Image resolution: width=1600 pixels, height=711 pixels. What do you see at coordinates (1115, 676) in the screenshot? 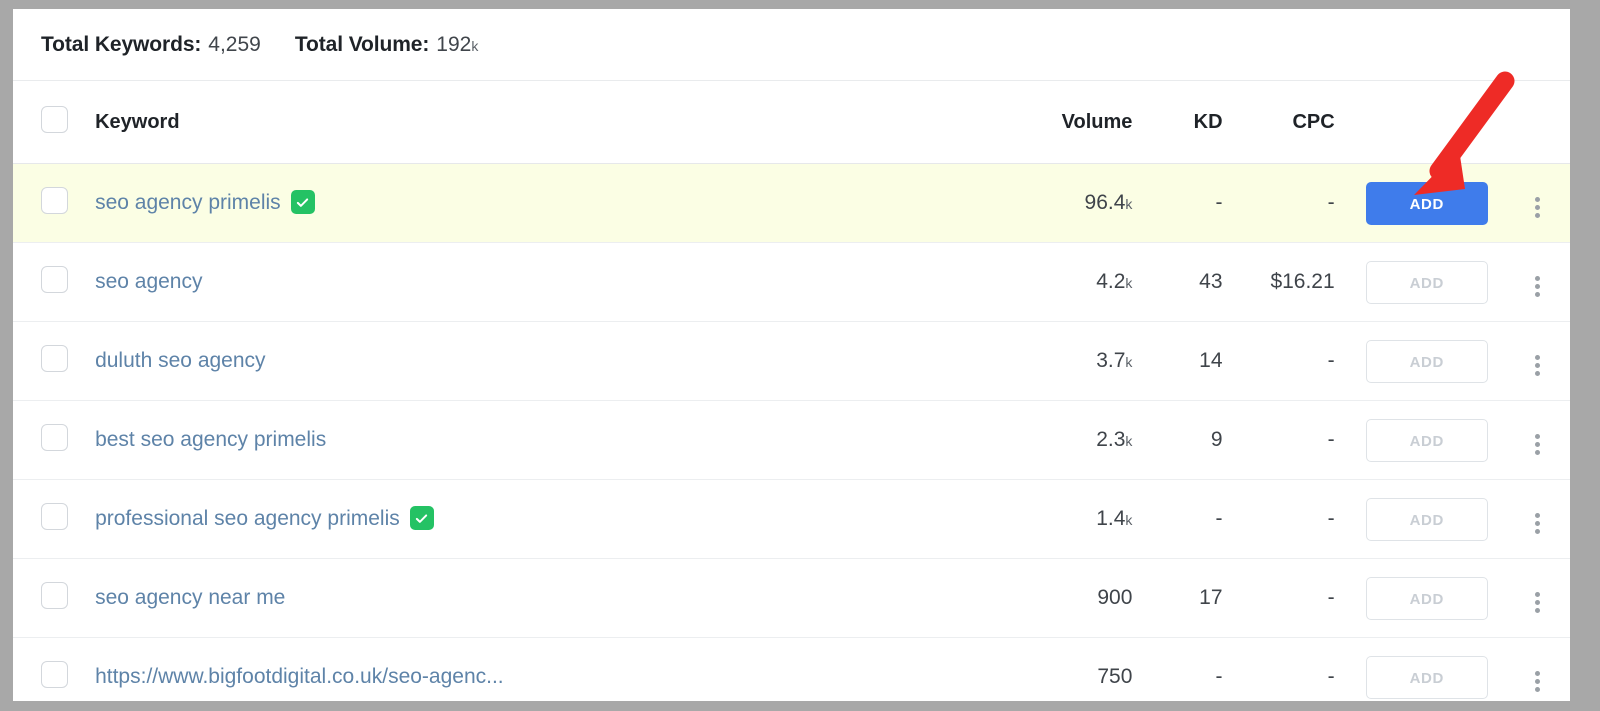
I see `volume-value: 750` at bounding box center [1115, 676].